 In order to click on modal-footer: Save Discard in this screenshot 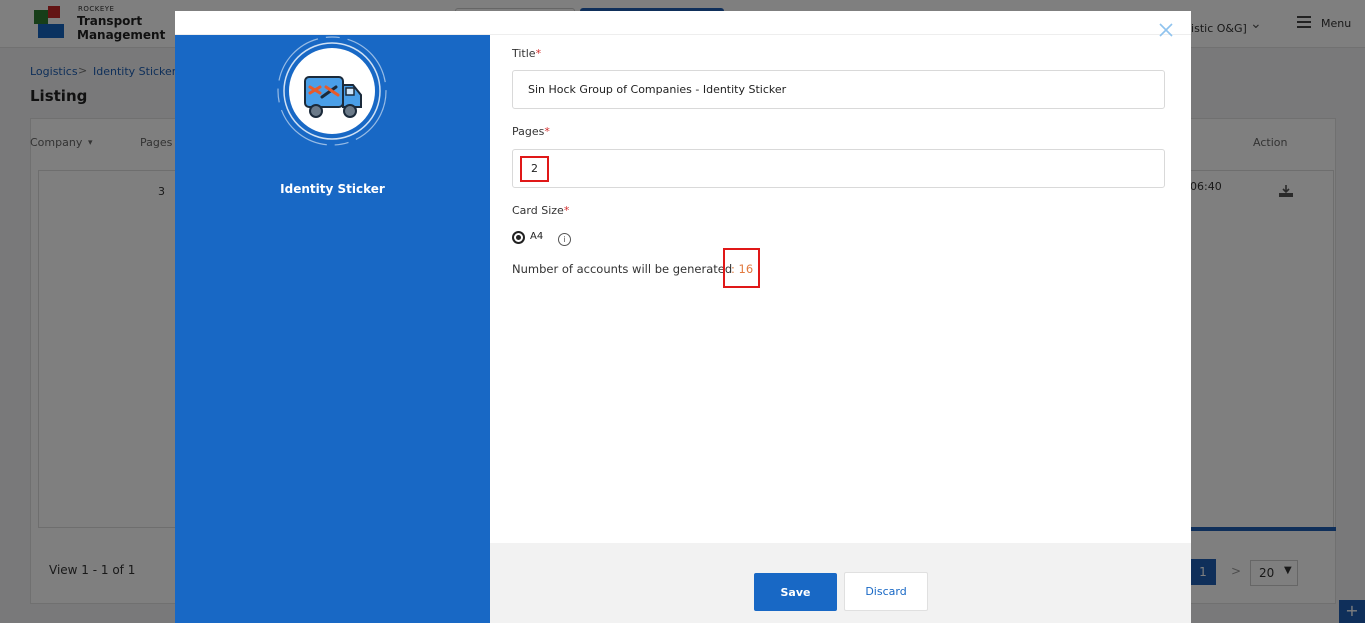, I will do `click(840, 583)`.